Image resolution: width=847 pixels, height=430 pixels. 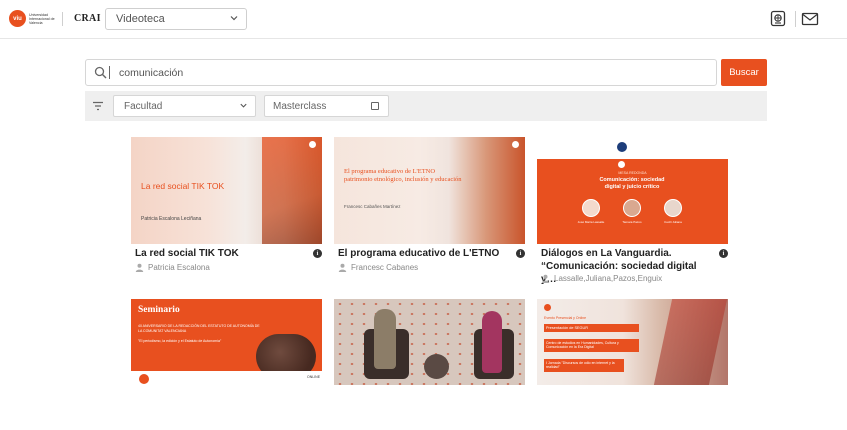 I want to click on header-divider, so click(x=62, y=19).